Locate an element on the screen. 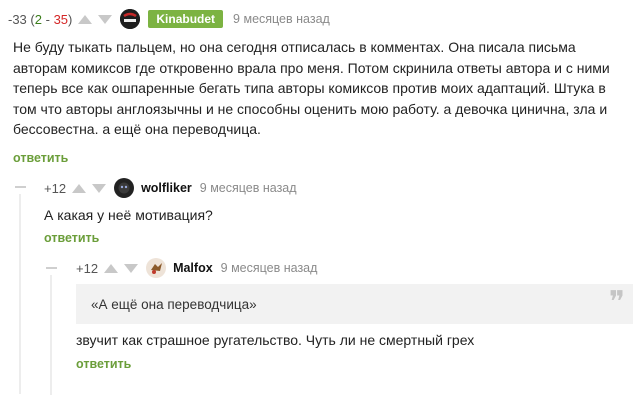 Image resolution: width=643 pixels, height=404 pixels. username-link: Malfox is located at coordinates (193, 268).